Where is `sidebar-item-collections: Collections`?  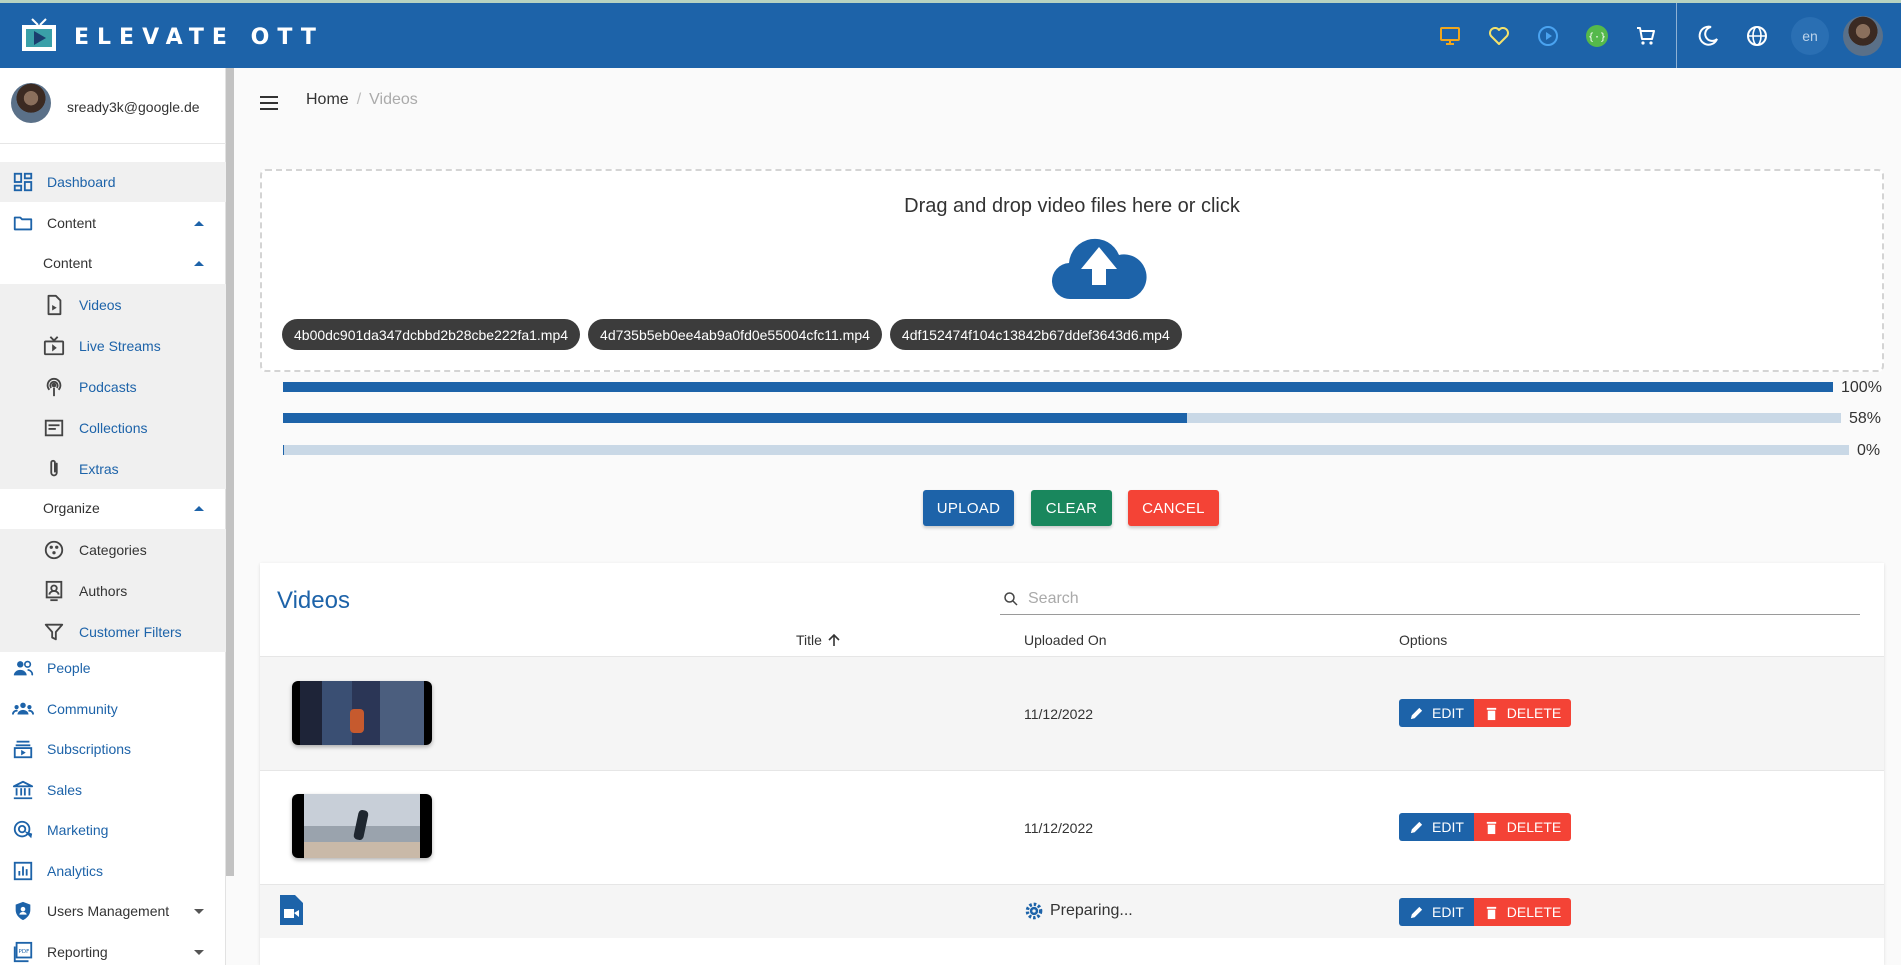
sidebar-item-collections: Collections is located at coordinates (113, 427).